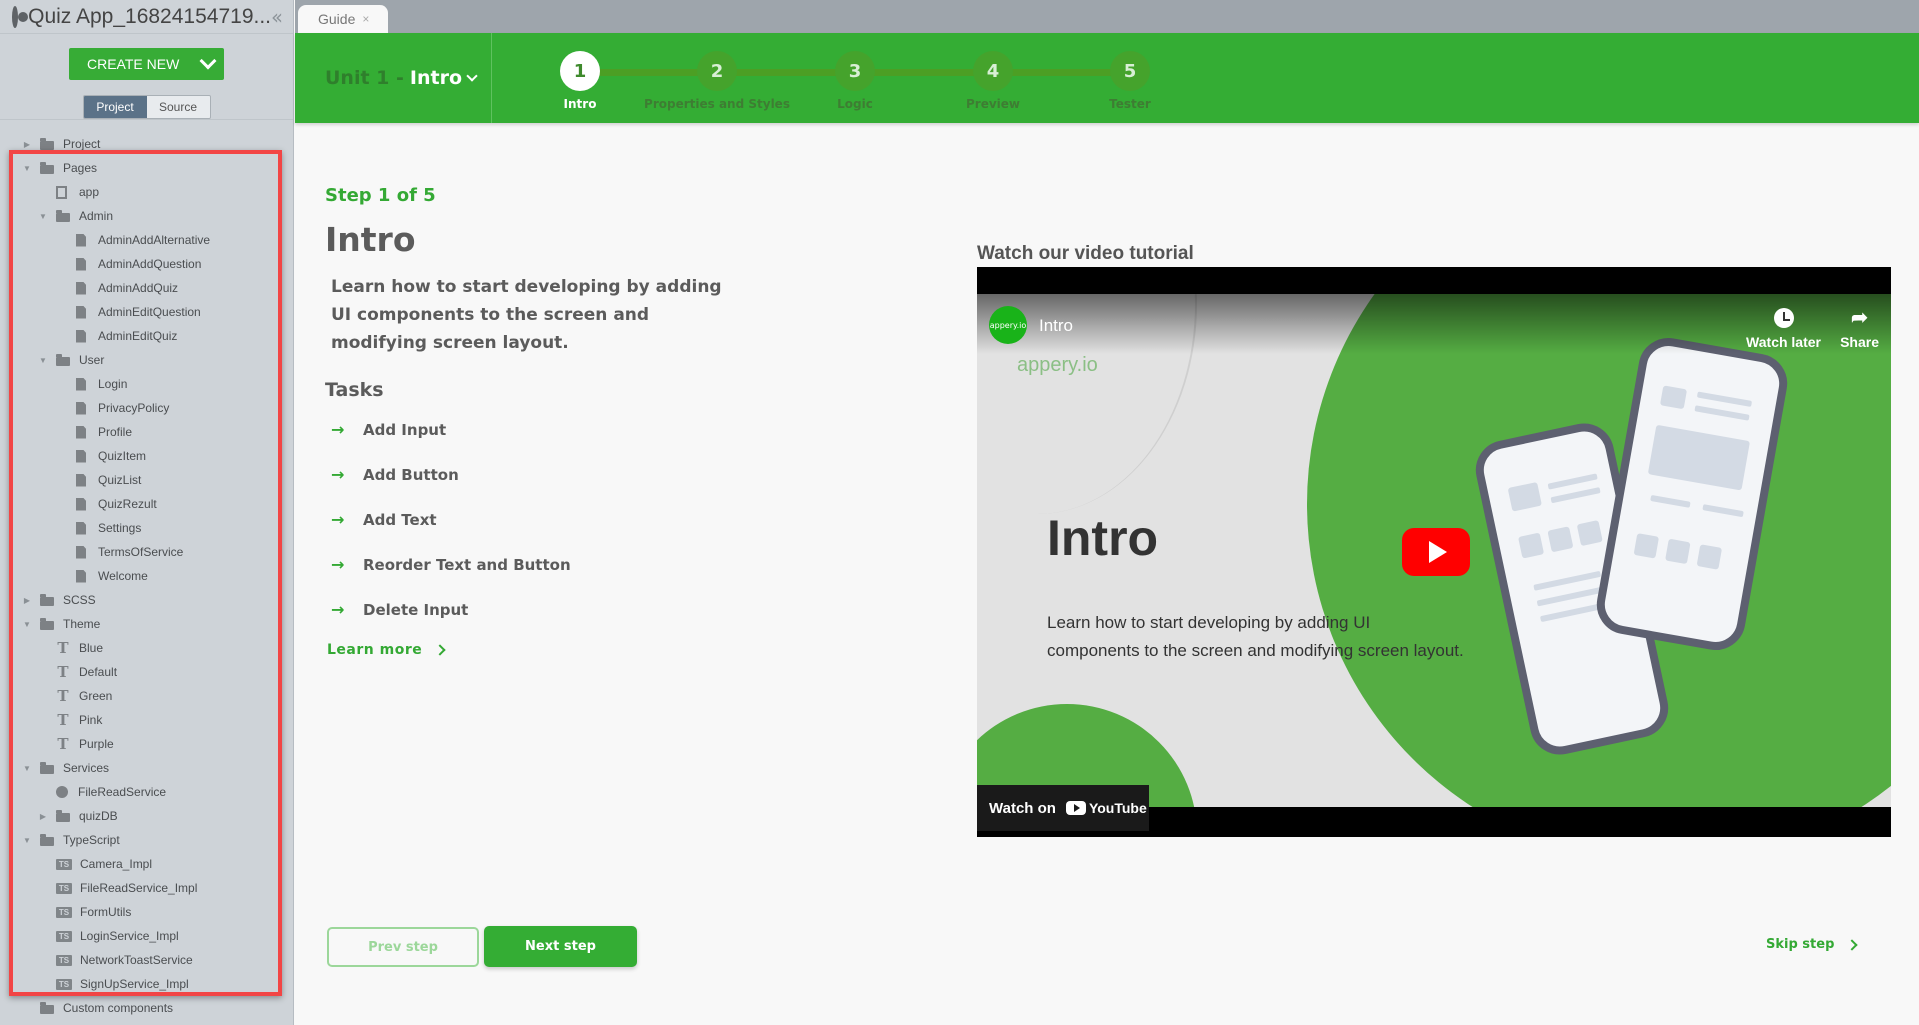  What do you see at coordinates (147, 264) in the screenshot?
I see `tree-item-adminaddquestion: AdminAddQuestion` at bounding box center [147, 264].